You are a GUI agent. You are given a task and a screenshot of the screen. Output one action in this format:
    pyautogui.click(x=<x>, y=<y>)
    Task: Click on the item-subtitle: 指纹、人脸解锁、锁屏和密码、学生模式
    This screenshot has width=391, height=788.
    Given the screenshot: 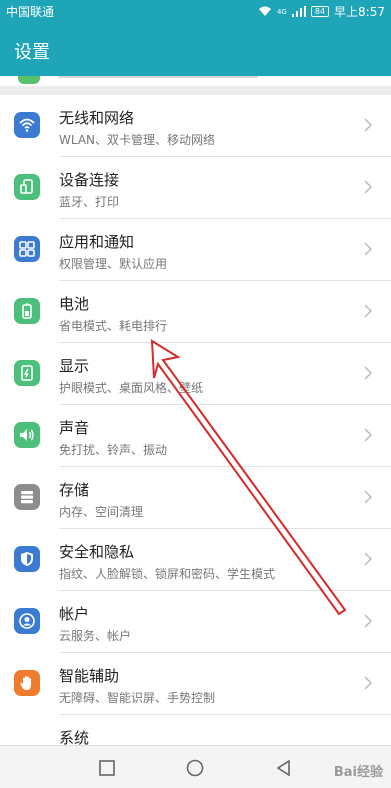 What is the action you would take?
    pyautogui.click(x=167, y=574)
    